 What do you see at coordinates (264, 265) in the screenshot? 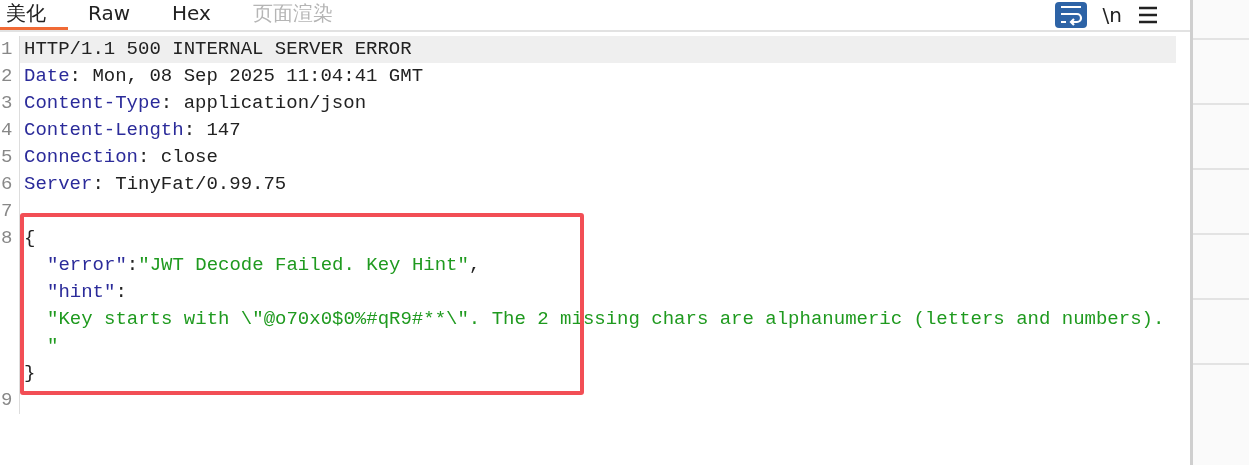
I see `code-line: "error":"JWT Decode Failed. Key Hint",` at bounding box center [264, 265].